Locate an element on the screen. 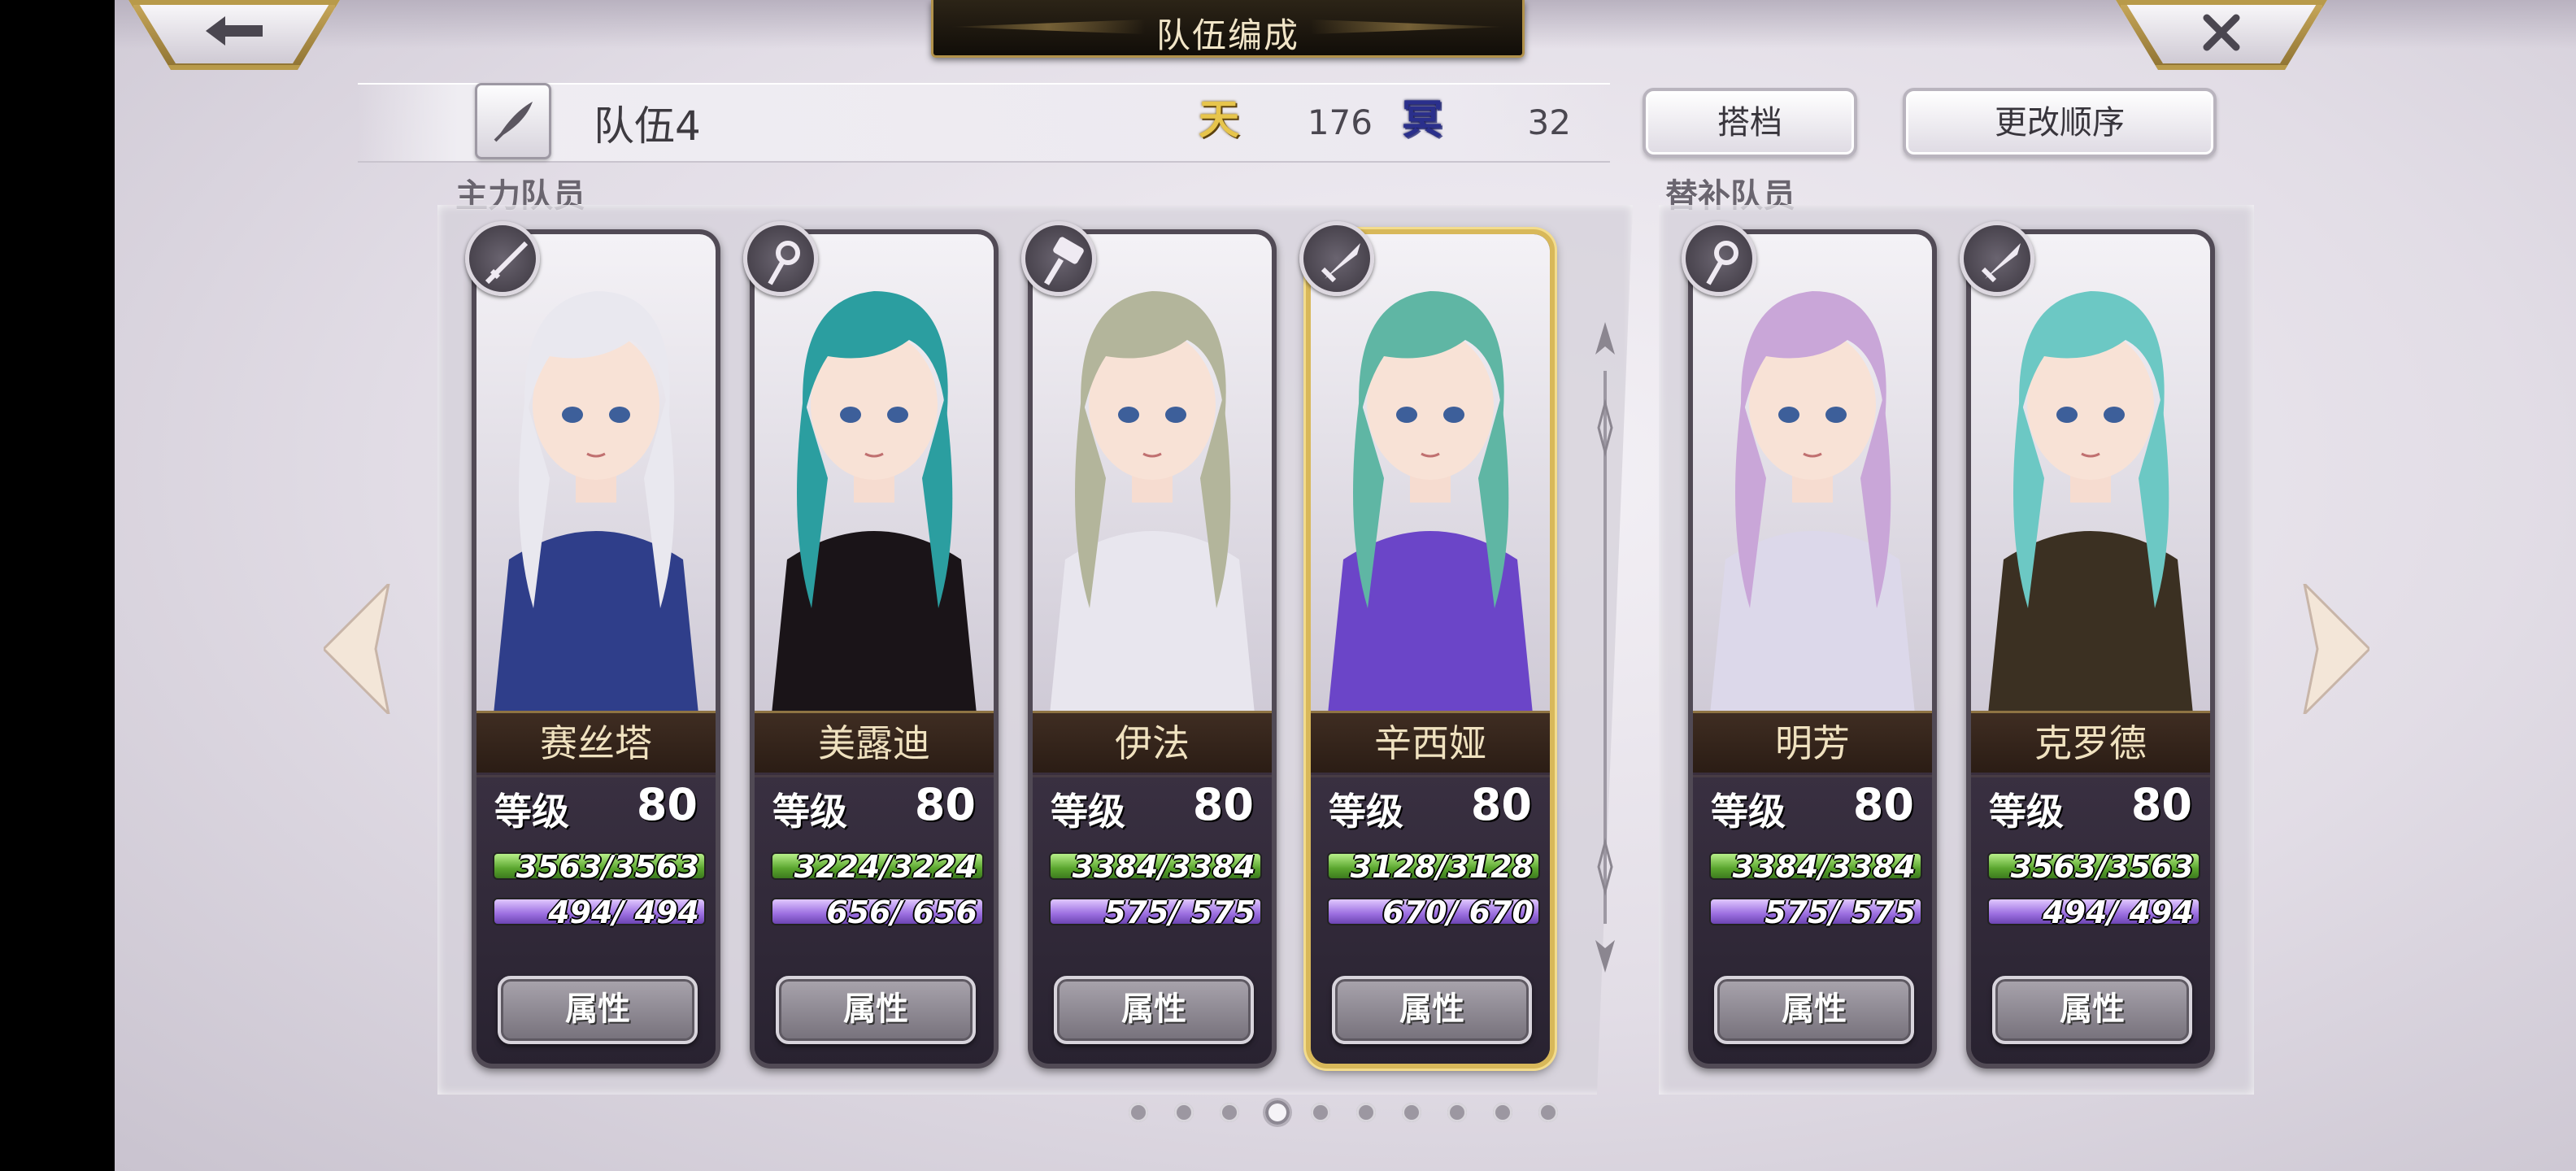 This screenshot has height=1171, width=2576. quill-pen-icon is located at coordinates (513, 122).